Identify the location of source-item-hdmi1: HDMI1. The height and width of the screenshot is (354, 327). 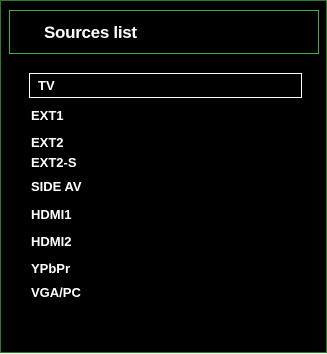
(51, 215).